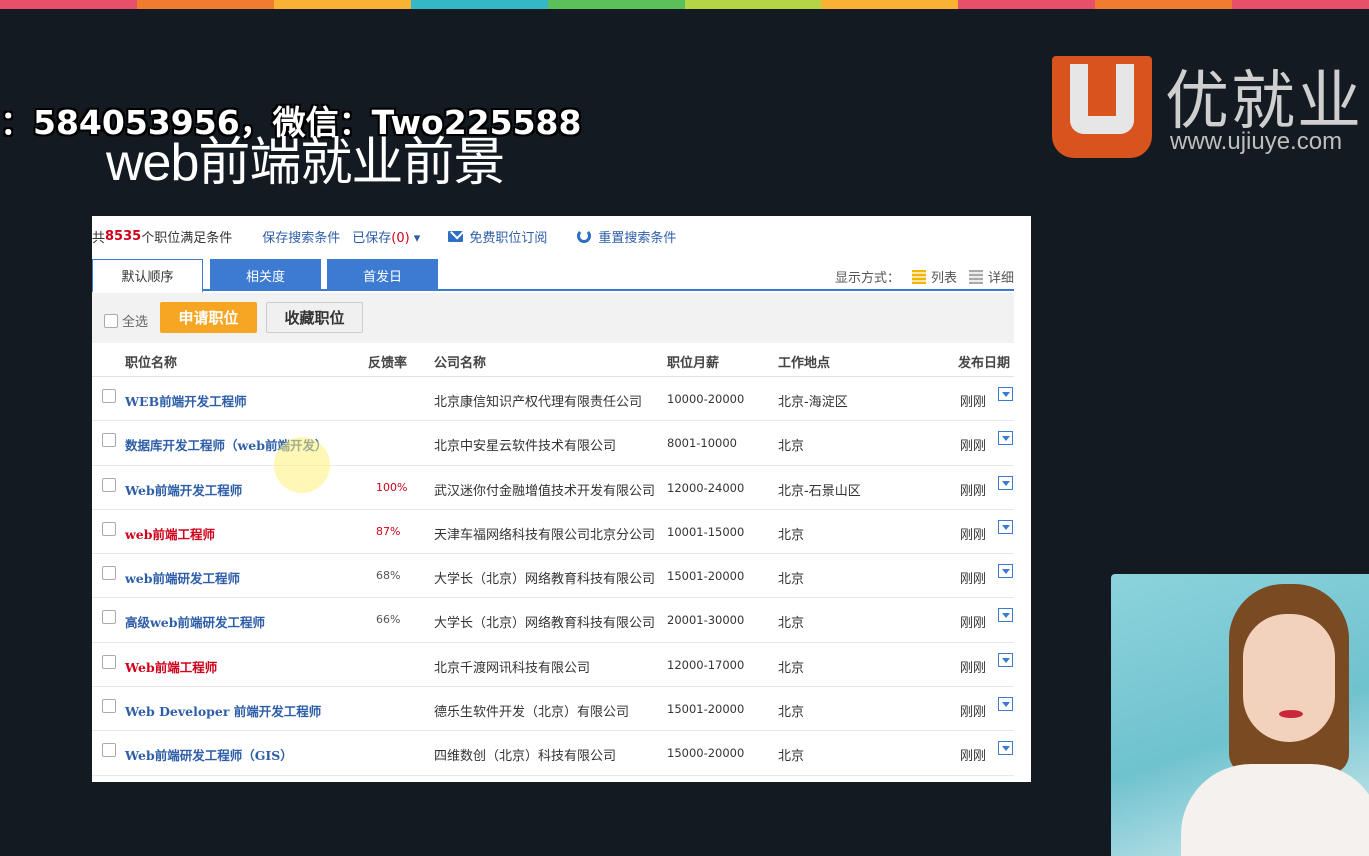 The image size is (1369, 856). I want to click on tab-default-order: 默认顺序, so click(147, 276).